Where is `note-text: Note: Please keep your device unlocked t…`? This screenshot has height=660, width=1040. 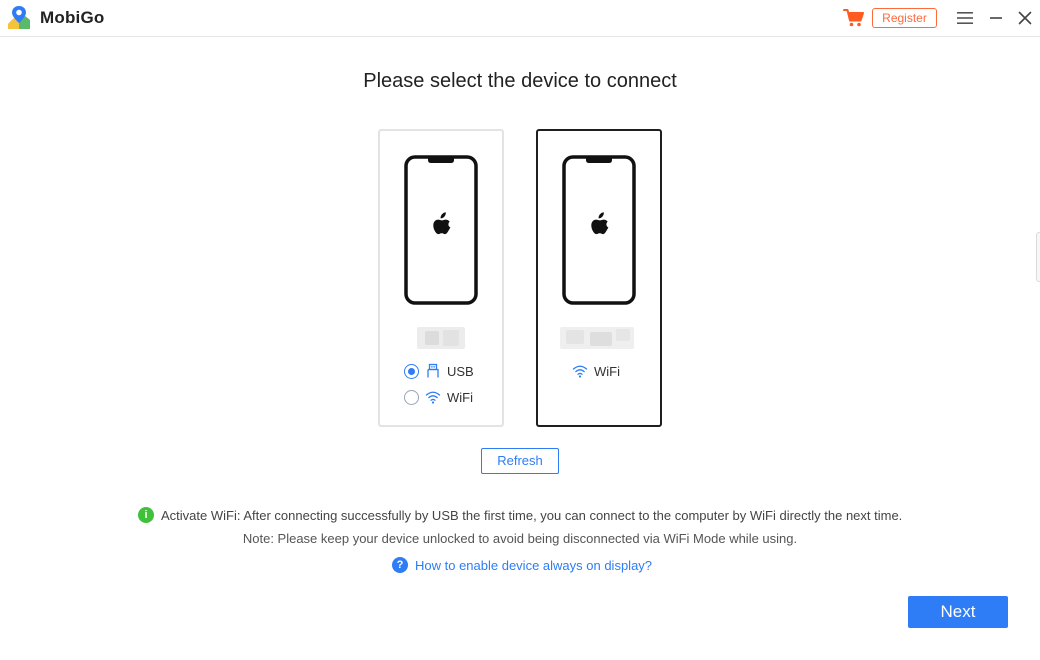 note-text: Note: Please keep your device unlocked t… is located at coordinates (520, 538).